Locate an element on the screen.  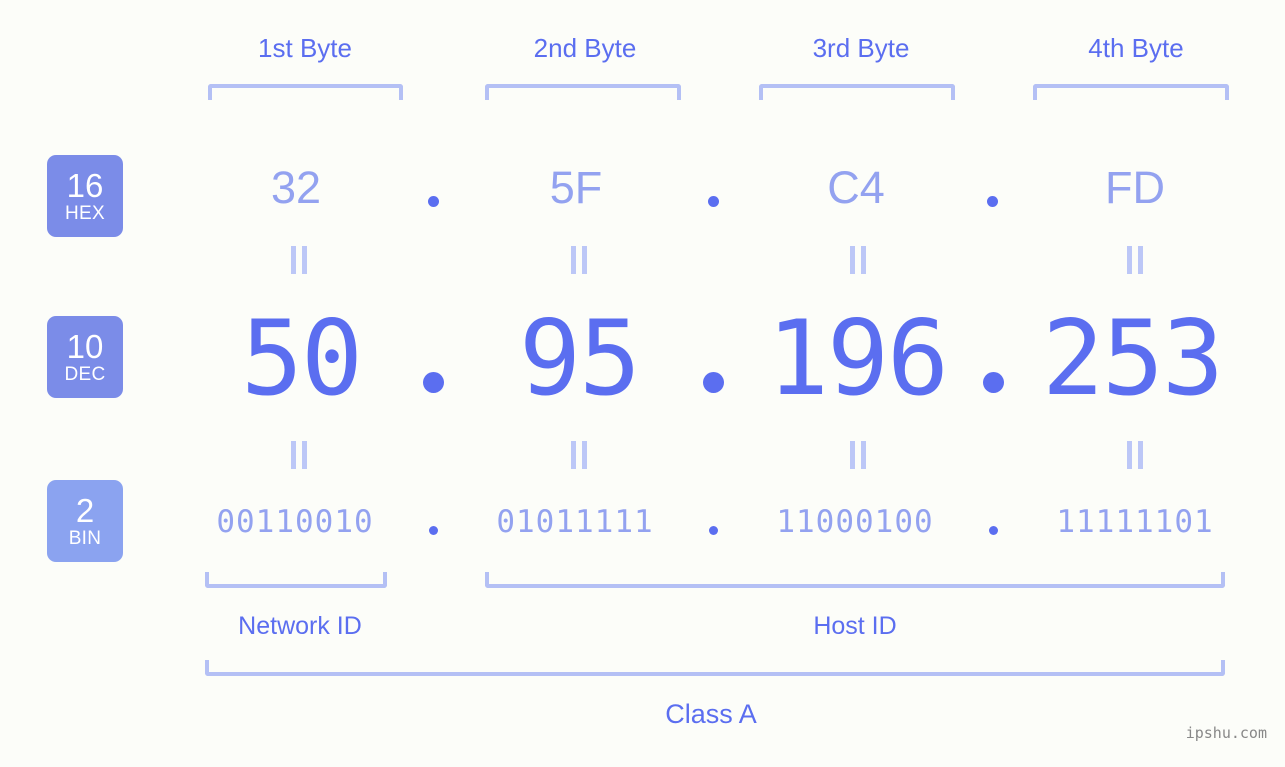
network-id-label: Network ID is located at coordinates (300, 626).